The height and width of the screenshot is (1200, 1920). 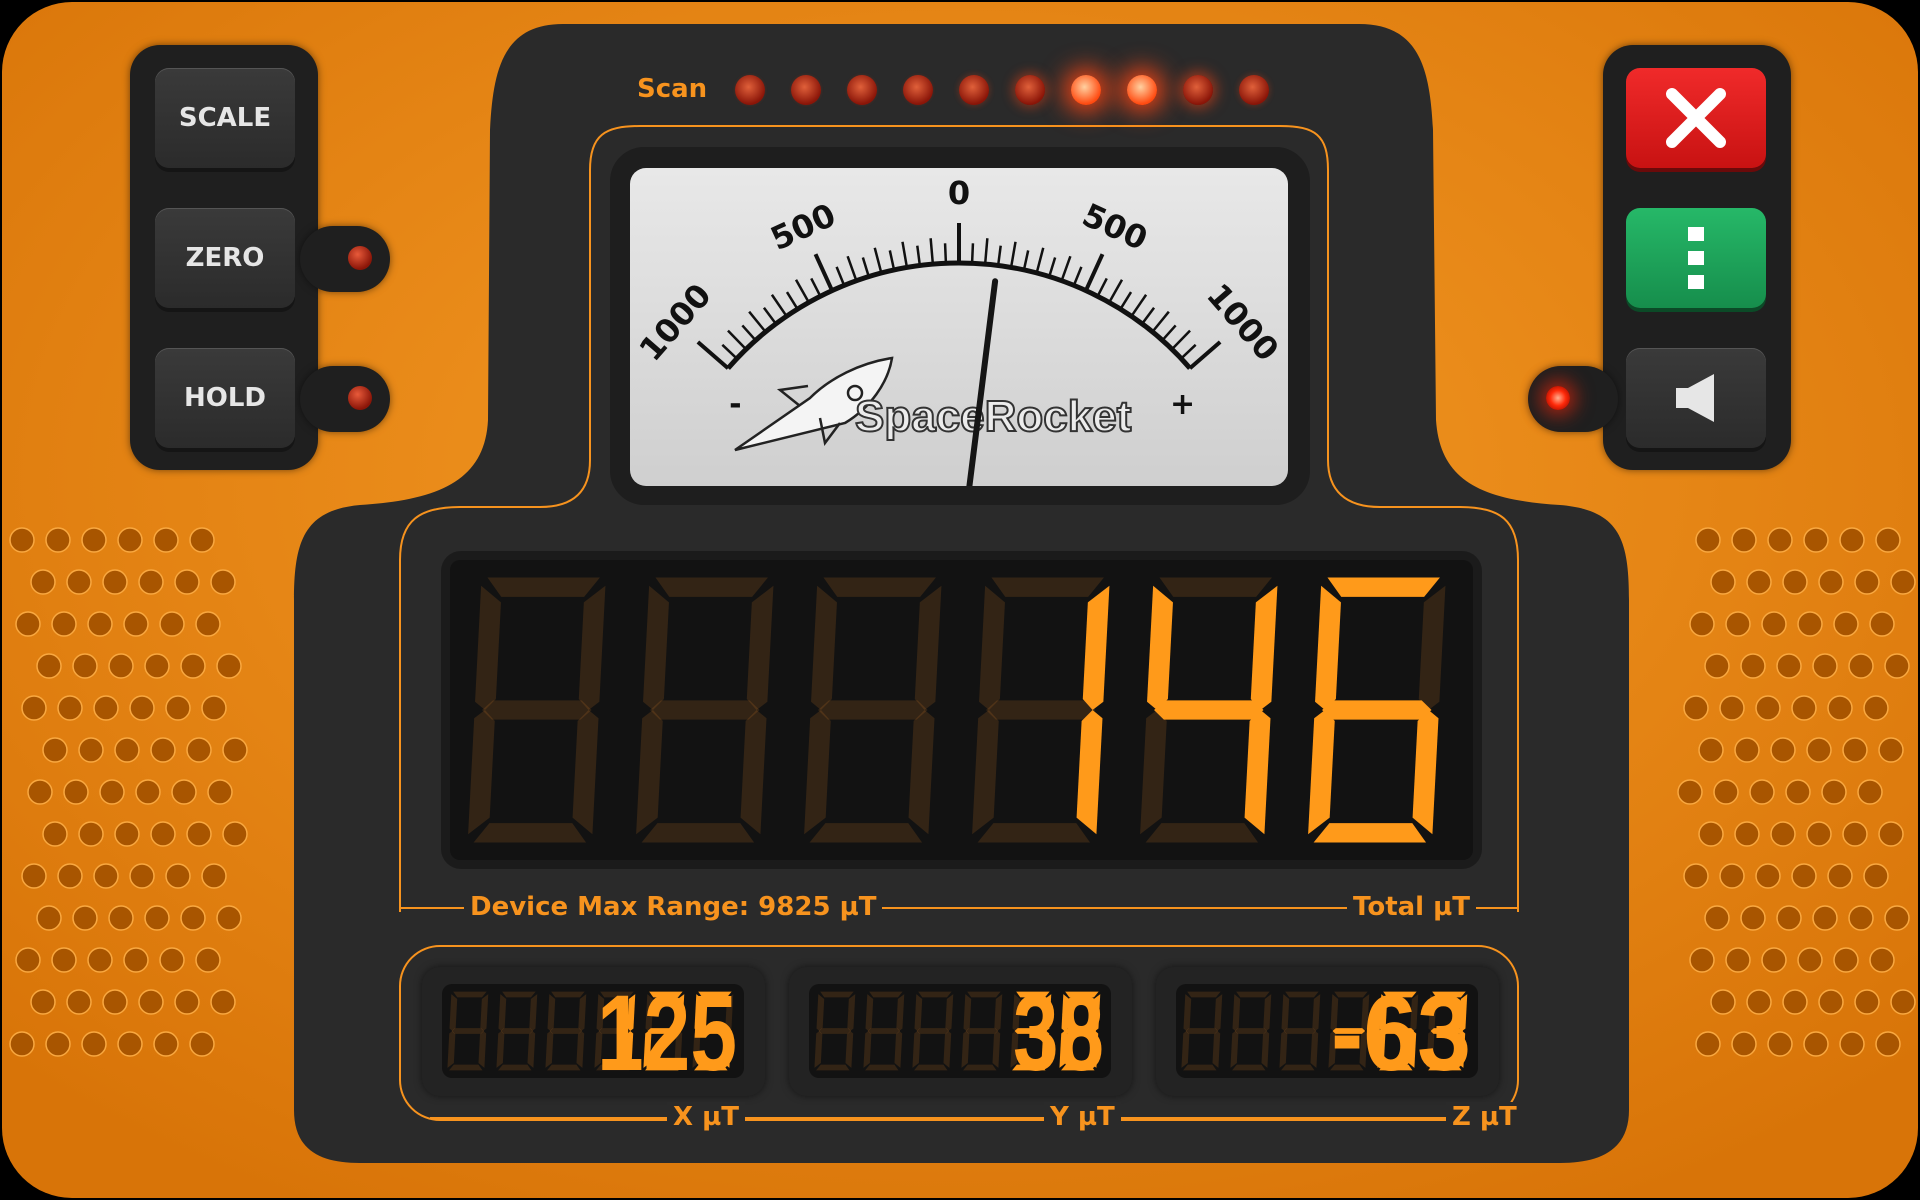 I want to click on axis-value-y: 38, so click(x=1058, y=1031).